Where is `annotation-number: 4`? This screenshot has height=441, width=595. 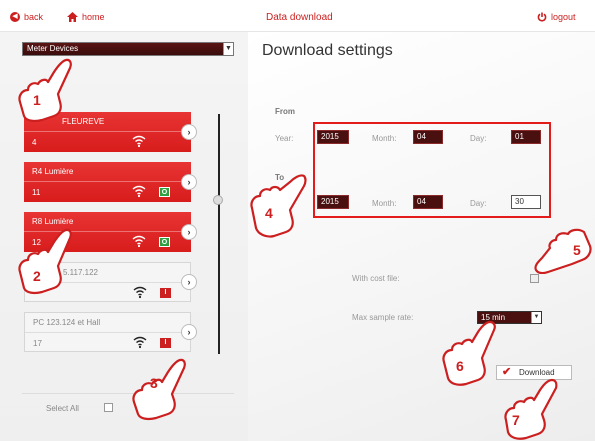
annotation-number: 4 is located at coordinates (269, 213).